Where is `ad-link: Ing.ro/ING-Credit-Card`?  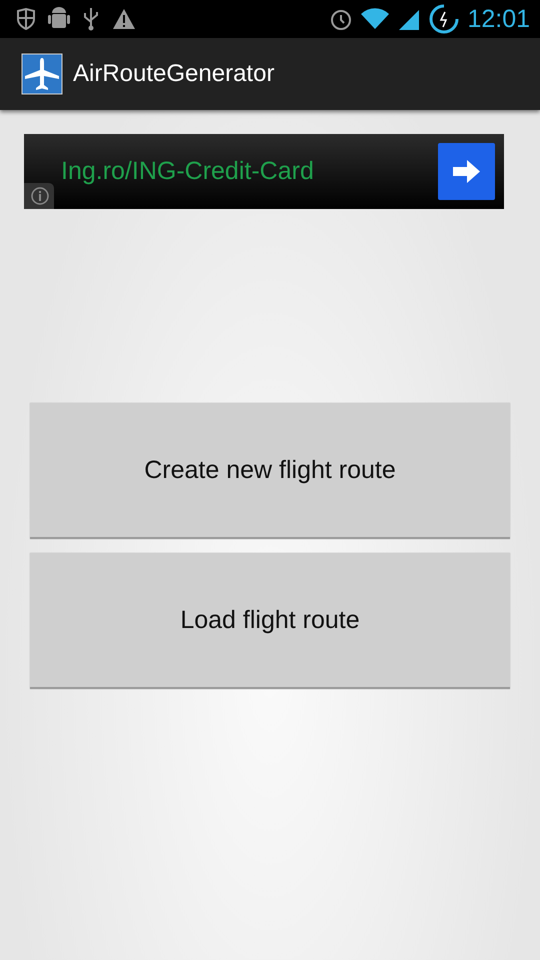 ad-link: Ing.ro/ING-Credit-Card is located at coordinates (187, 171).